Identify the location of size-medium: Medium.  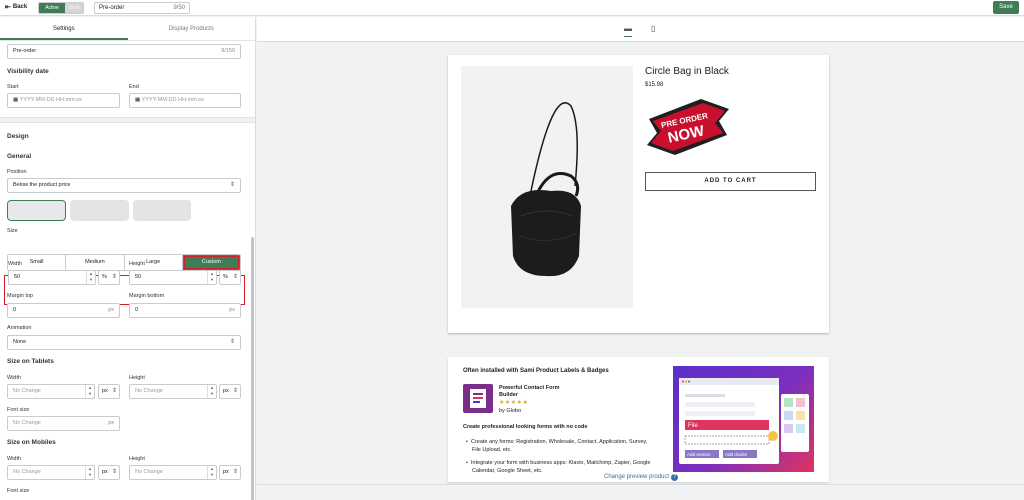
(95, 262).